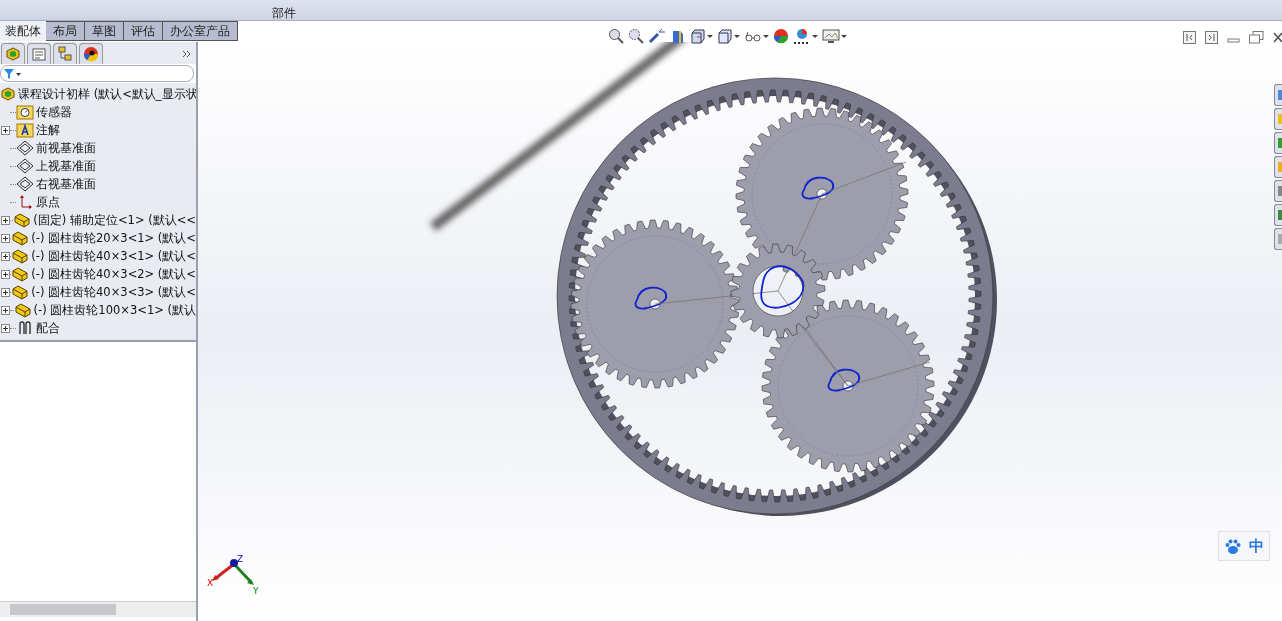 This screenshot has height=621, width=1282. What do you see at coordinates (781, 36) in the screenshot?
I see `appearance-ball-icon` at bounding box center [781, 36].